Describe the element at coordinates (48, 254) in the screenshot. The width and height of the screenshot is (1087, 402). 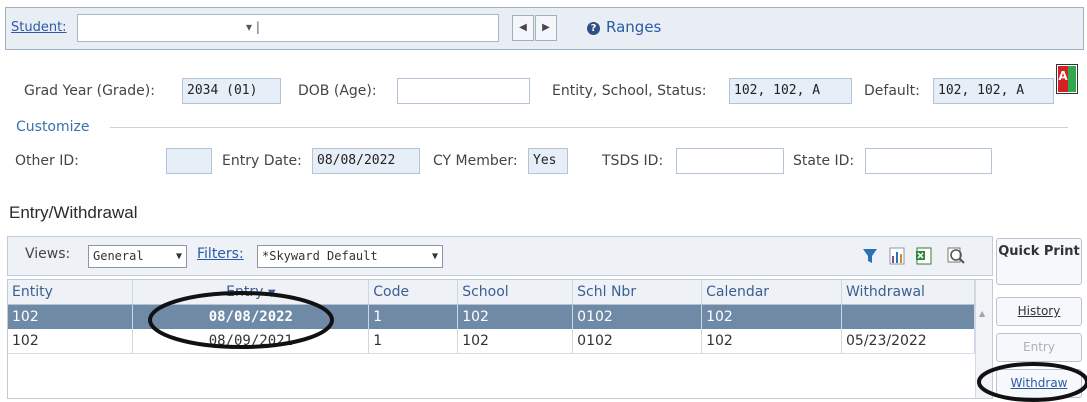
I see `views-label: Views:` at that location.